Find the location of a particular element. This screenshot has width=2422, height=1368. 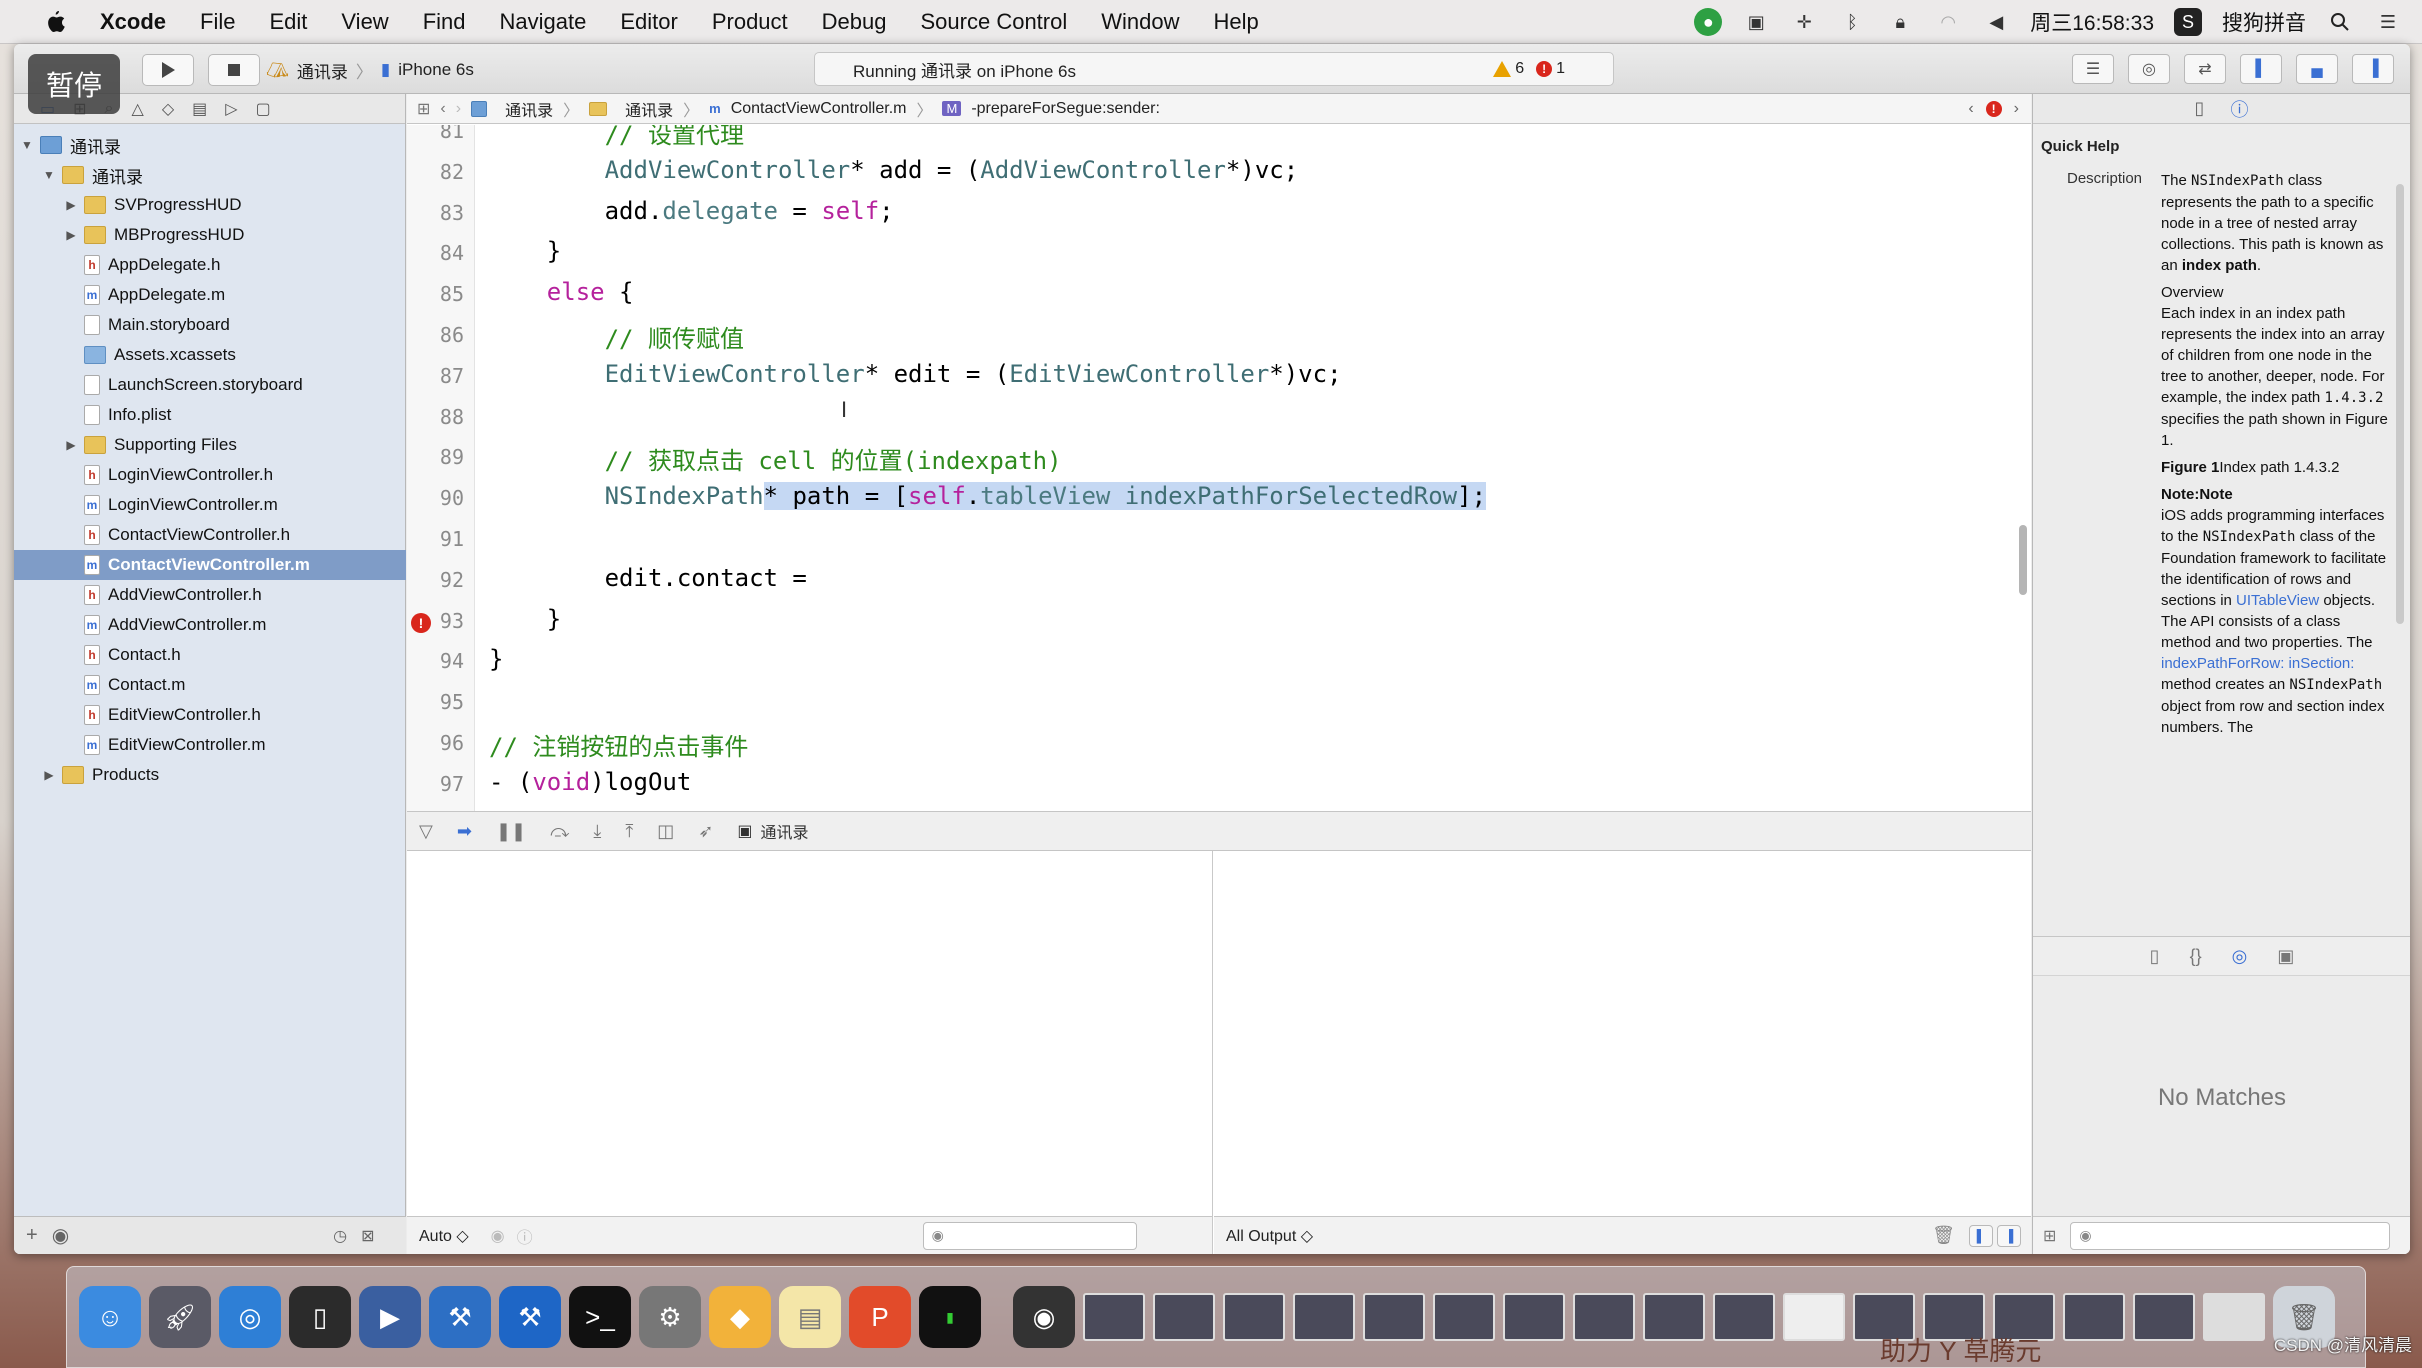

editor-scrollbar is located at coordinates (2023, 560).